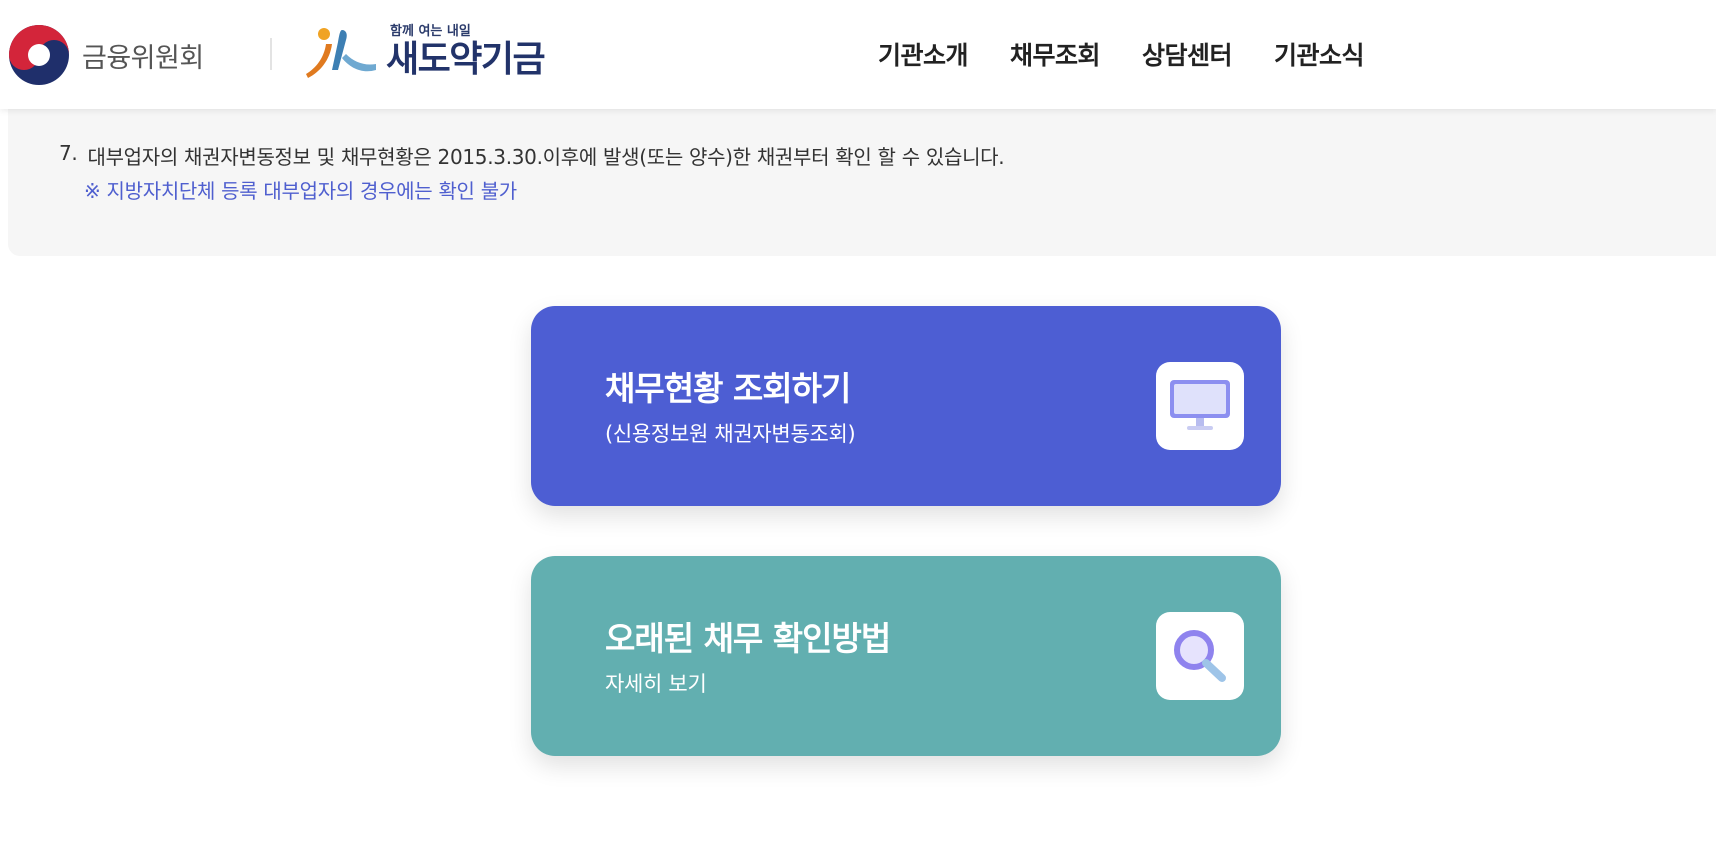 Image resolution: width=1716 pixels, height=845 pixels. Describe the element at coordinates (430, 31) in the screenshot. I see `brand-tagline: 함께 여는 내일` at that location.